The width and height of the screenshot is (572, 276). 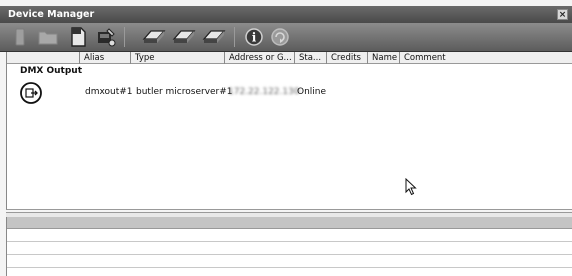 What do you see at coordinates (184, 92) in the screenshot?
I see `cell-type: butler microserver#1` at bounding box center [184, 92].